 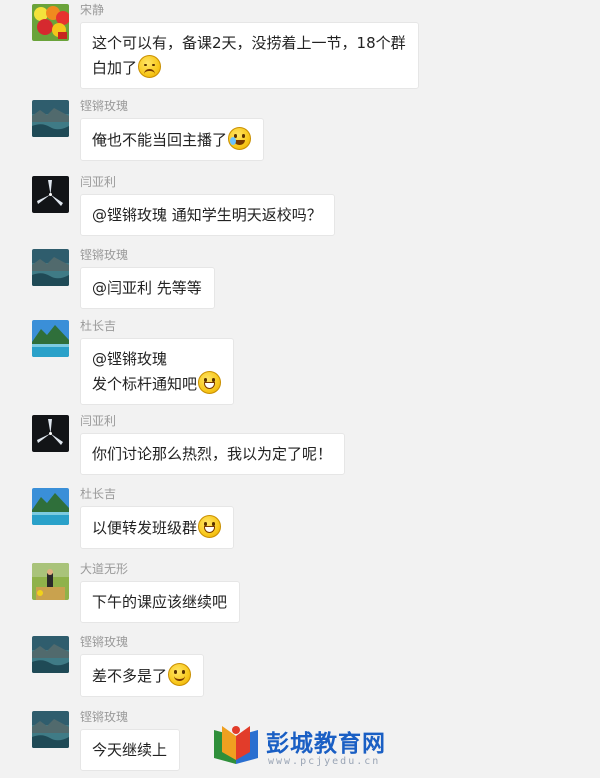 What do you see at coordinates (157, 371) in the screenshot?
I see `message-bubble: @铿锵玫瑰 发个标杆通知吧` at bounding box center [157, 371].